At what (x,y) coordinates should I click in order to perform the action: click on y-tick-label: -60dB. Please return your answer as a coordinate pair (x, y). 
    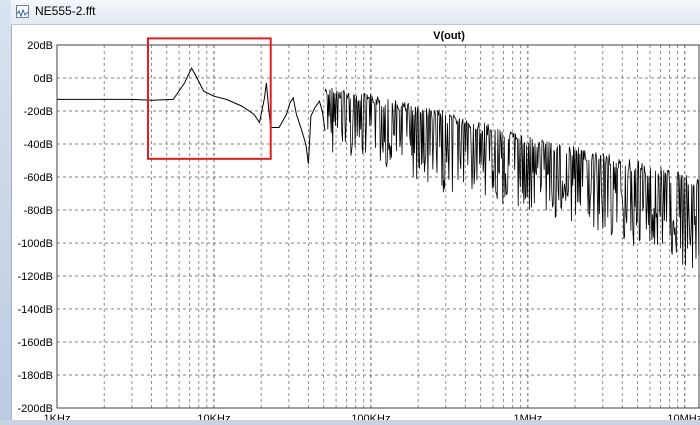
    Looking at the image, I should click on (38, 178).